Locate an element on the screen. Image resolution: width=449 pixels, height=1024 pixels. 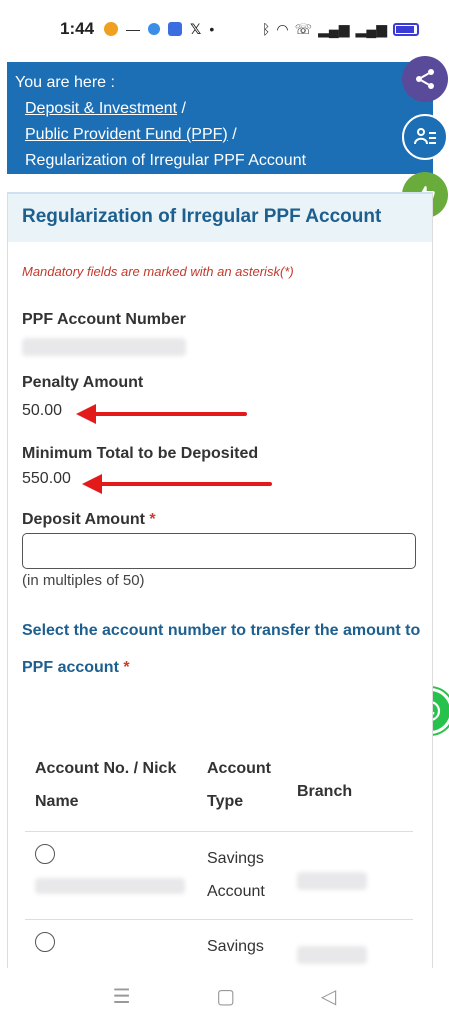
minimum-total-value: 550.00 is located at coordinates (46, 478).